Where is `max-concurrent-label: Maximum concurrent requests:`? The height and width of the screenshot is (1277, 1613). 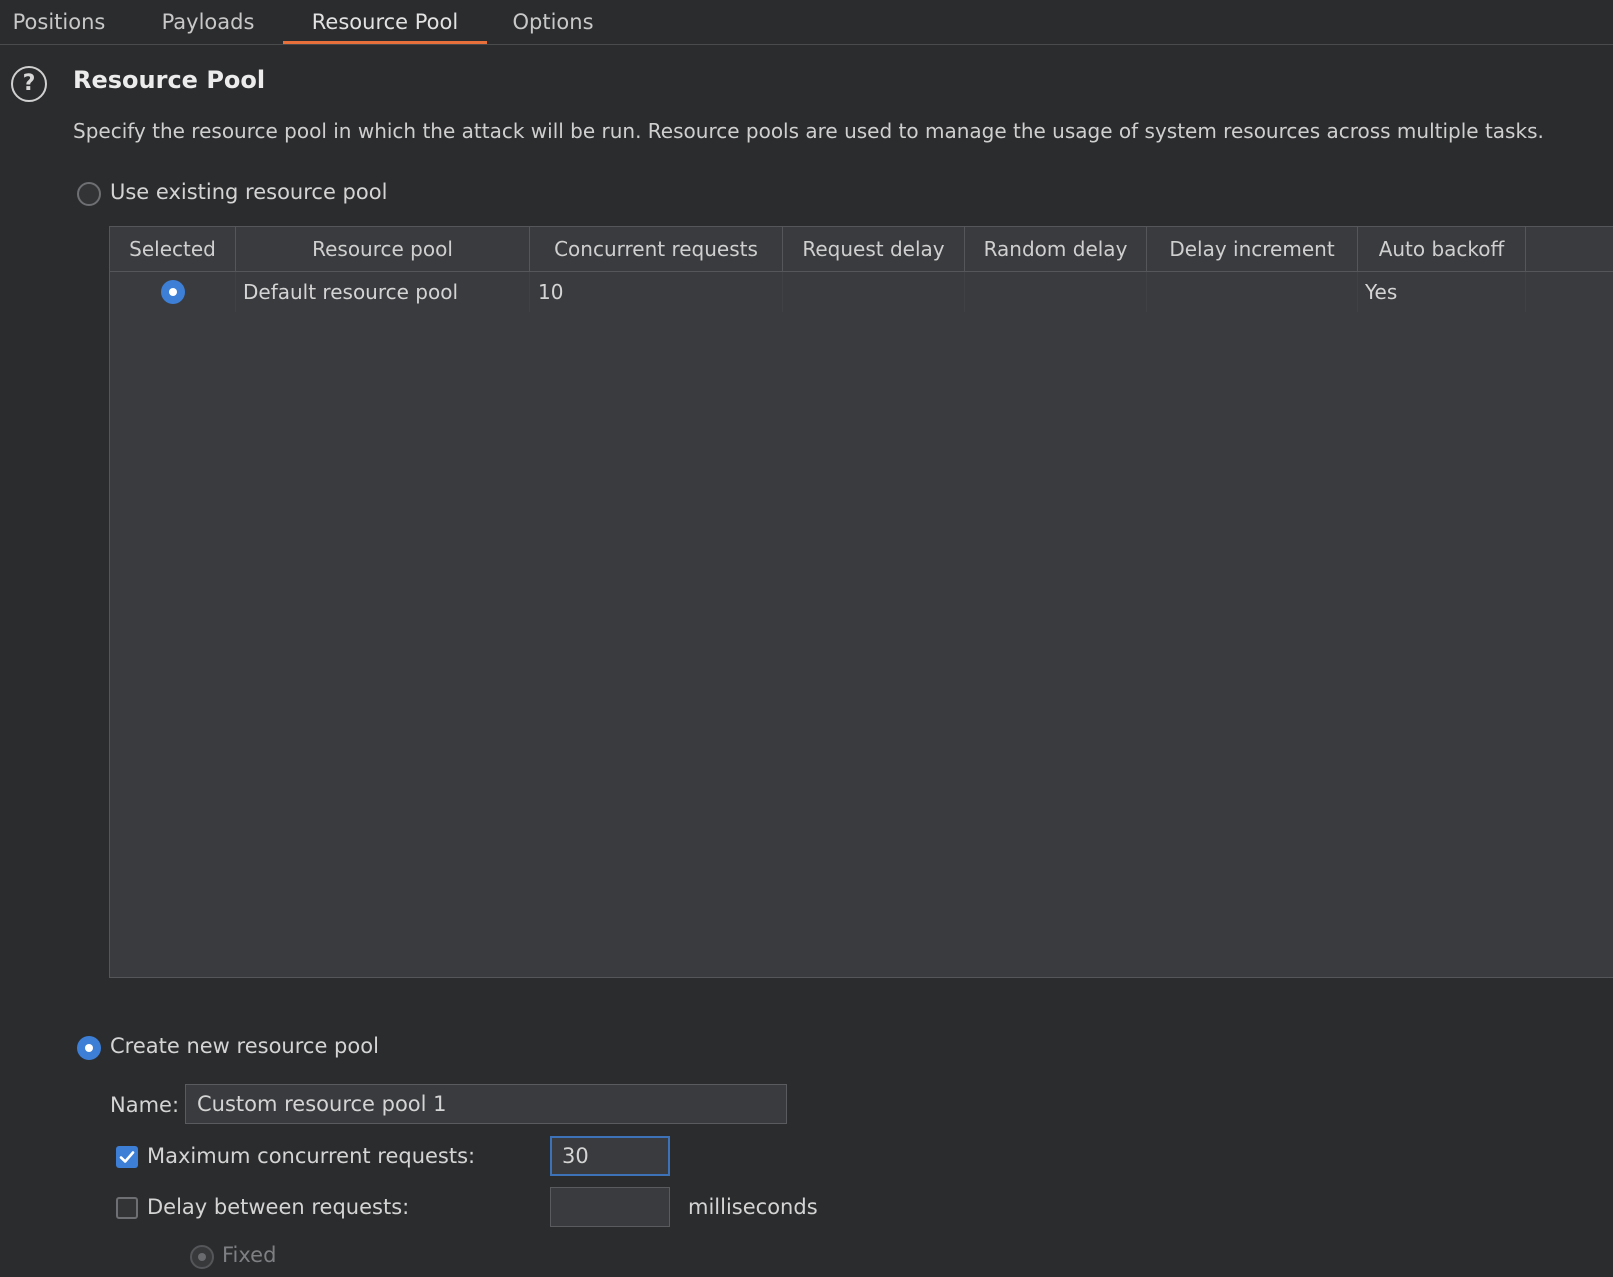 max-concurrent-label: Maximum concurrent requests: is located at coordinates (311, 1156).